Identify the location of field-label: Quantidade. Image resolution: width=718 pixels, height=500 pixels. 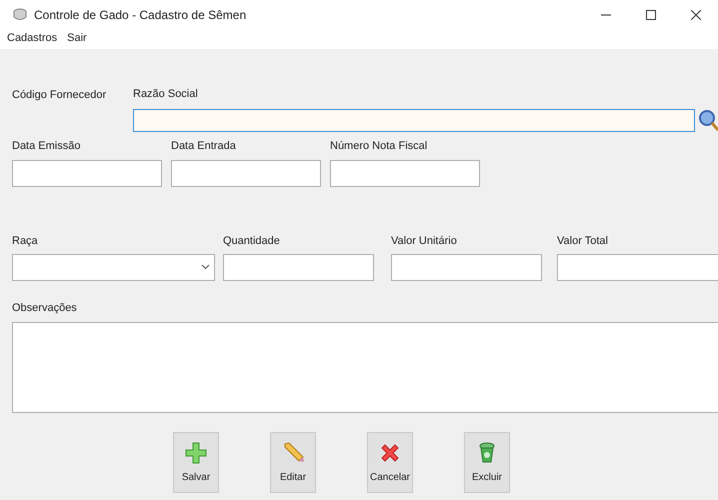
(252, 241).